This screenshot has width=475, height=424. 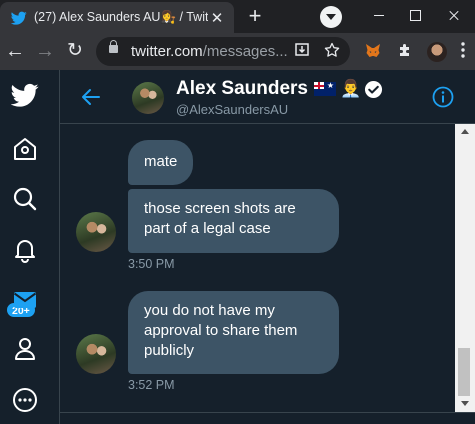 I want to click on bookmark-star-icon, so click(x=332, y=51).